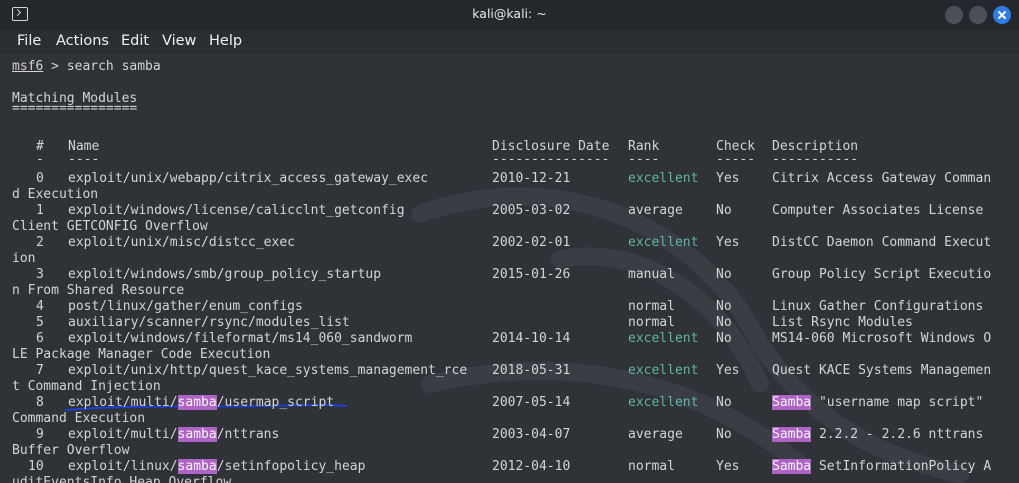 The height and width of the screenshot is (483, 1019). Describe the element at coordinates (1002, 15) in the screenshot. I see `close-button` at that location.